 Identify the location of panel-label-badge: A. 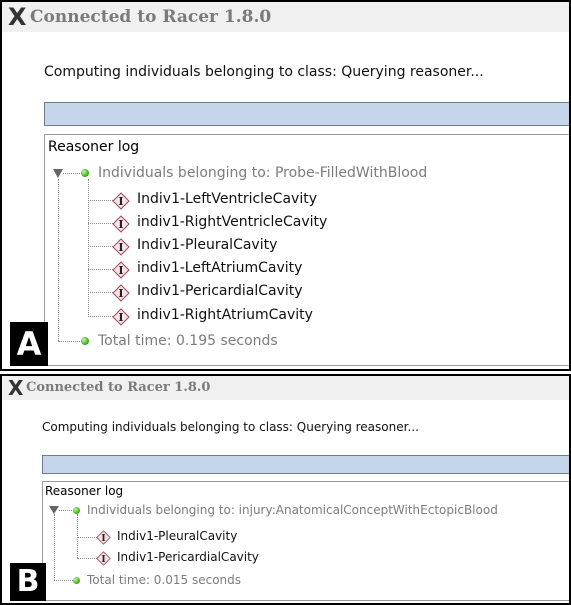
(29, 344).